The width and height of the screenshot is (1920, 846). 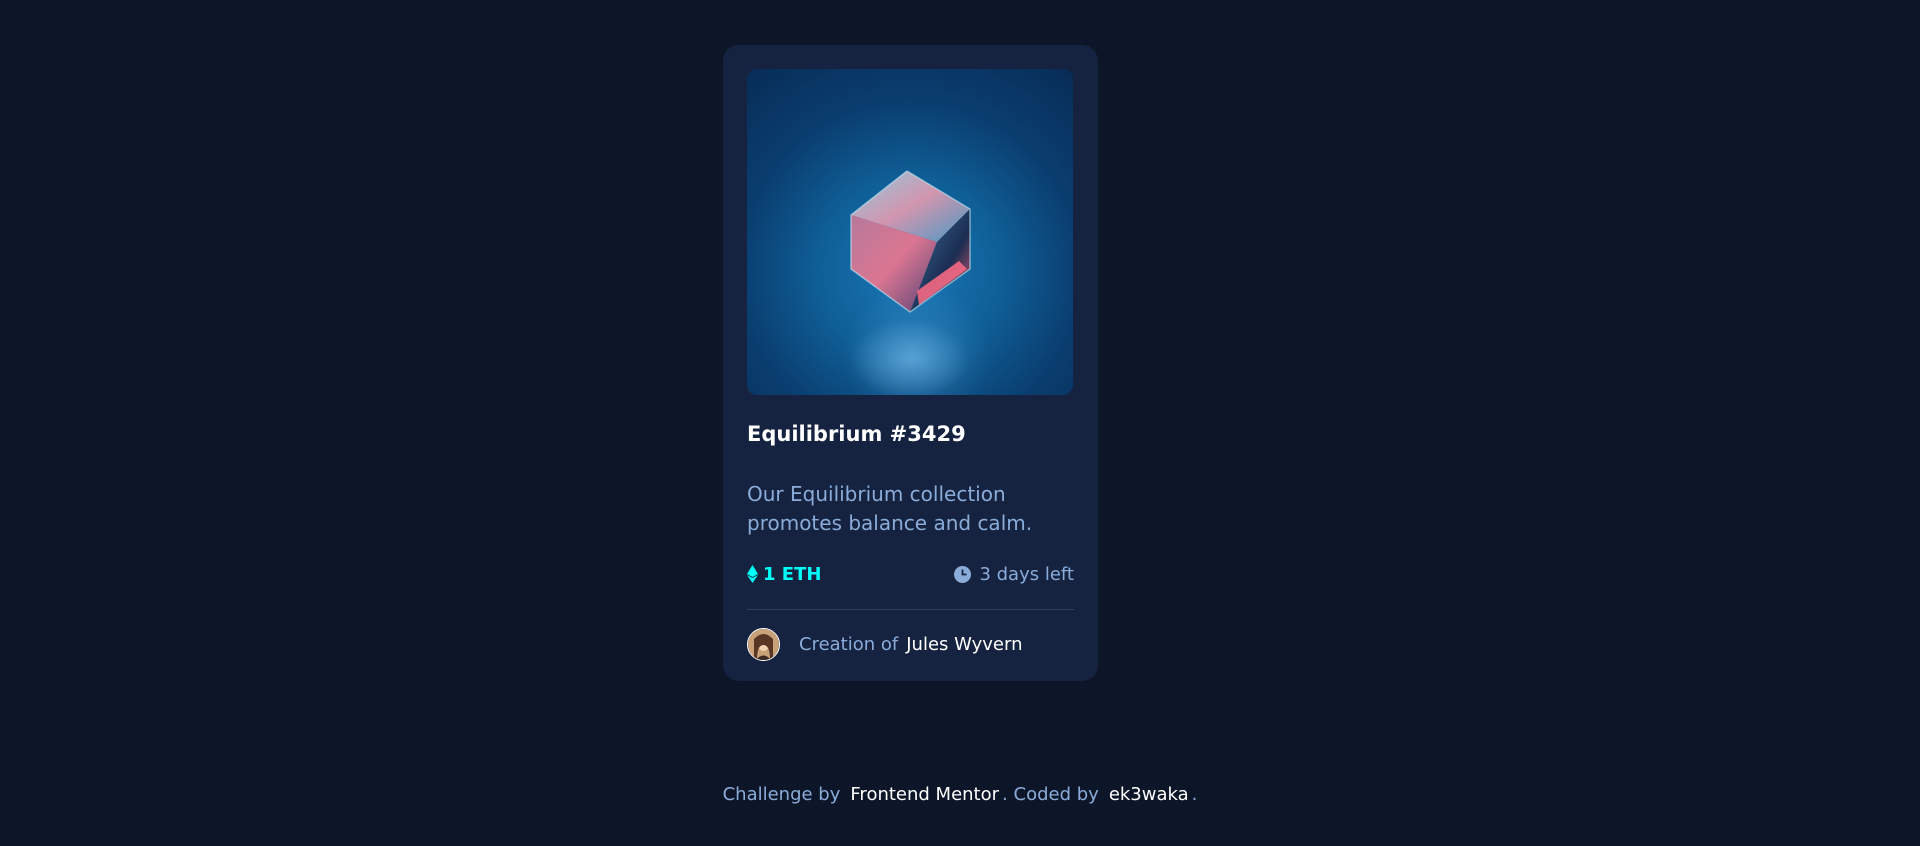 What do you see at coordinates (752, 574) in the screenshot?
I see `ethereum-icon` at bounding box center [752, 574].